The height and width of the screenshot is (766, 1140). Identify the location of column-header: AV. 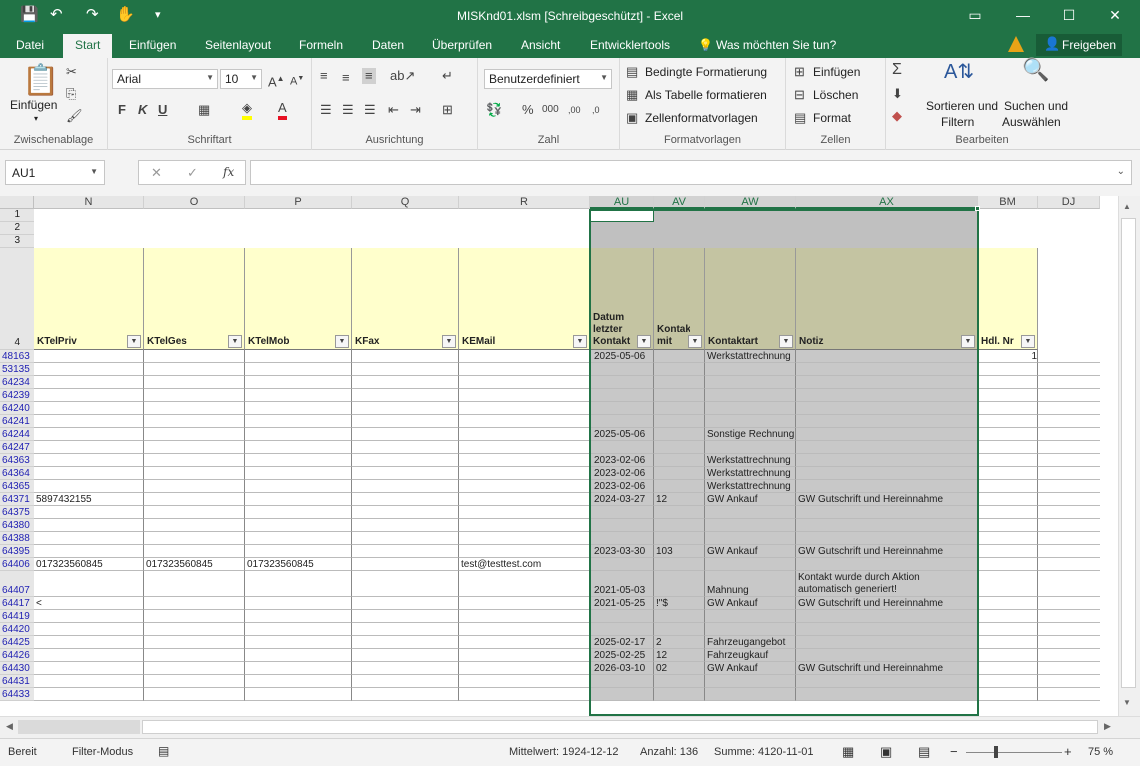
(679, 202).